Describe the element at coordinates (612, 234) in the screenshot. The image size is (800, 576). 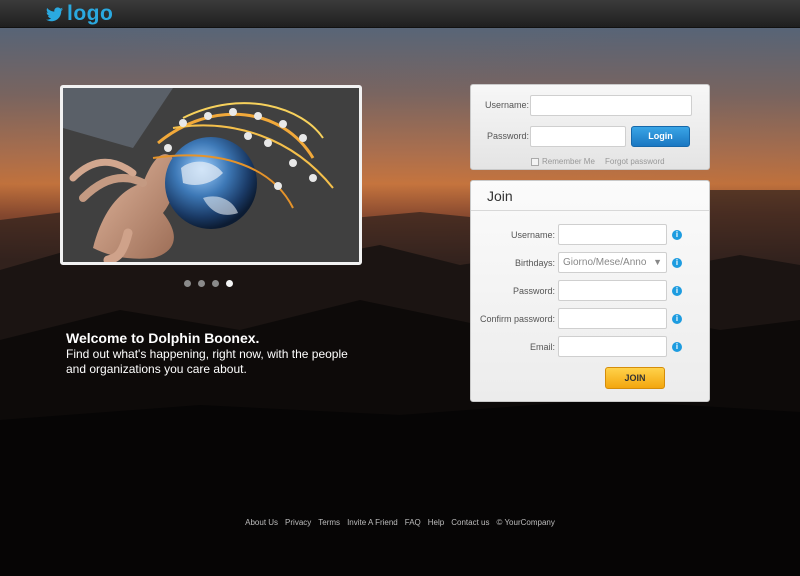
I see `join-username-input` at that location.